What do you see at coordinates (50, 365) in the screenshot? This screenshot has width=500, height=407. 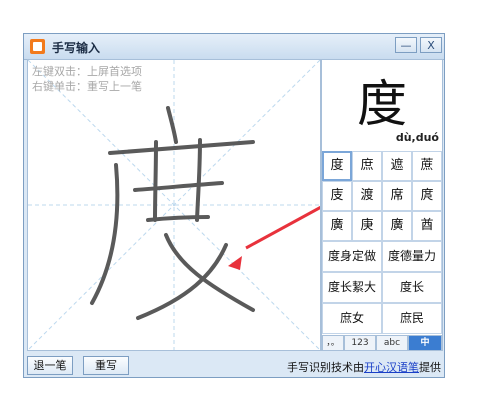 I see `undo-stroke-button: 退一笔` at bounding box center [50, 365].